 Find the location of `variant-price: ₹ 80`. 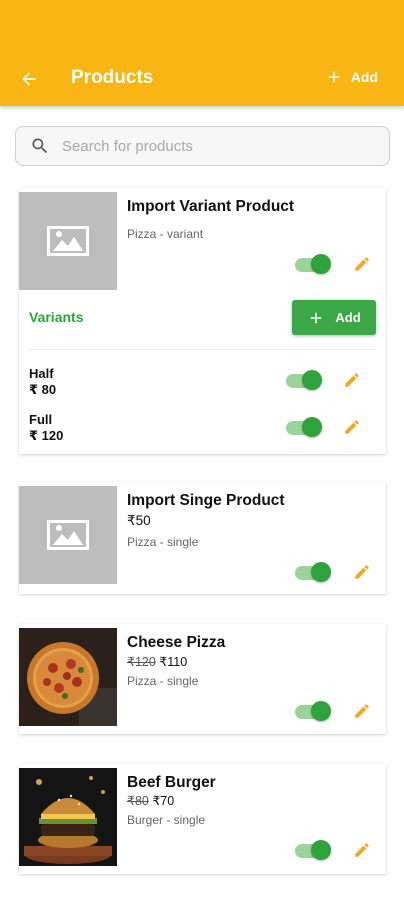

variant-price: ₹ 80 is located at coordinates (43, 389).